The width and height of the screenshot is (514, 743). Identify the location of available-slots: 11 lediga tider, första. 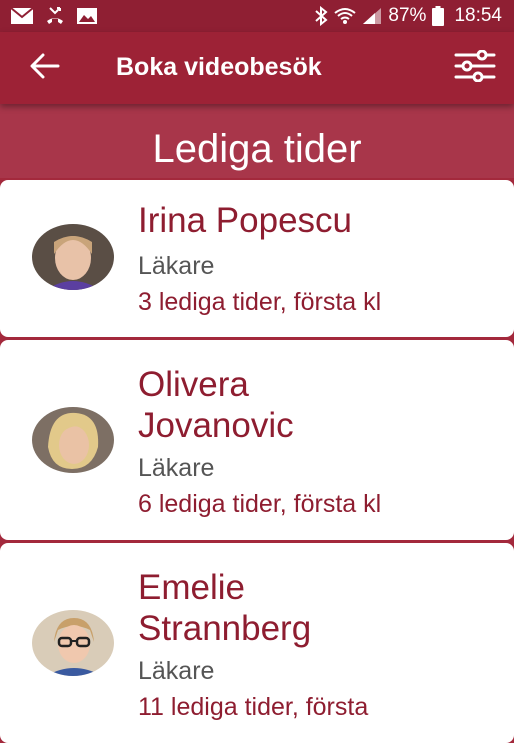
(253, 707).